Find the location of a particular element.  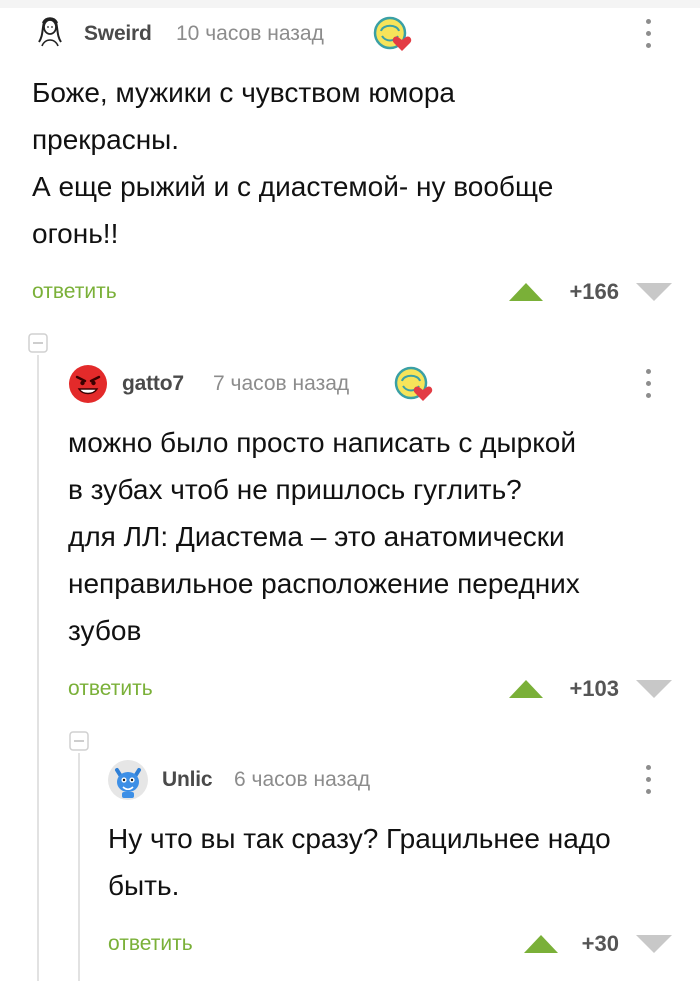

sketch-portrait-avatar-icon is located at coordinates (50, 32).